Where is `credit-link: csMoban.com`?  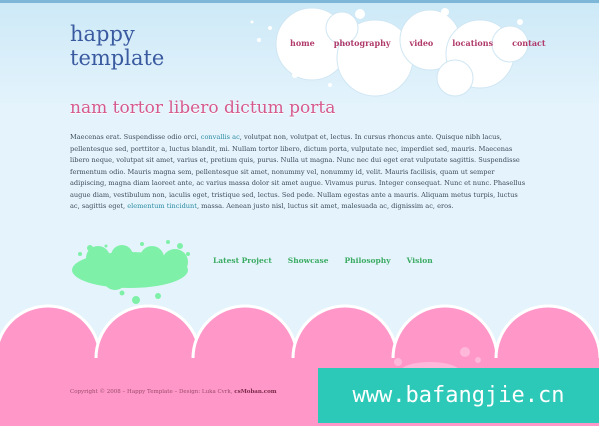
credit-link: csMoban.com is located at coordinates (255, 392).